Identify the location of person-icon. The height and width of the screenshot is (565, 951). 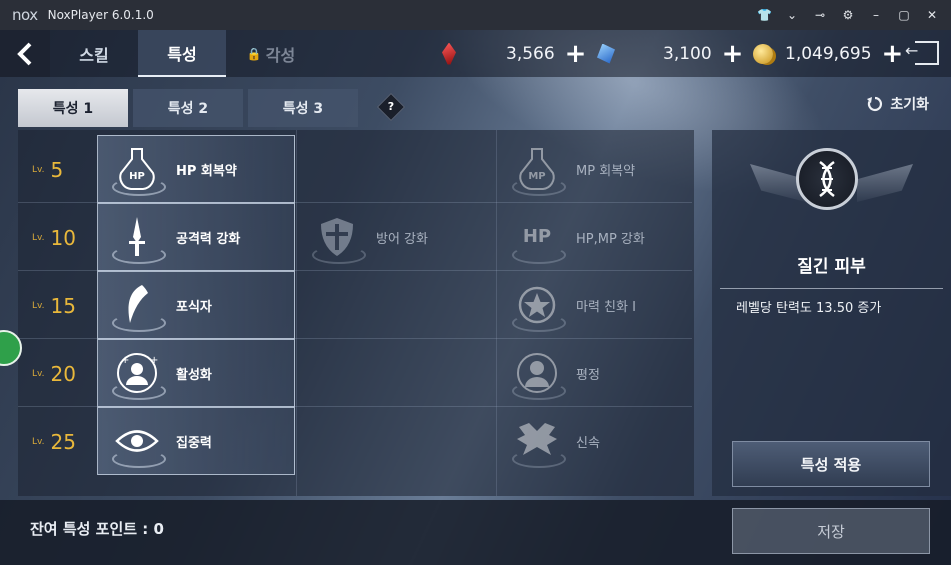
(537, 373).